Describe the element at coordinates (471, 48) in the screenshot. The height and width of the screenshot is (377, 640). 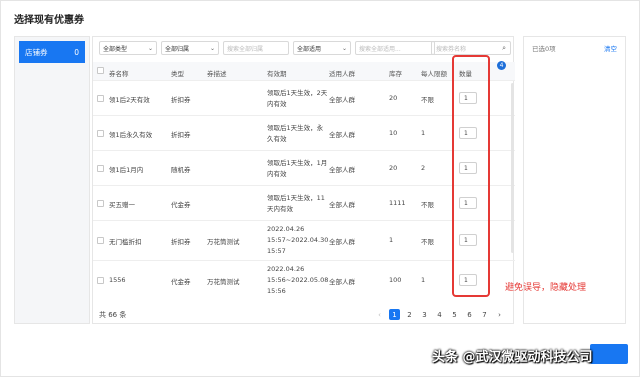
I see `coupon-search-input: 搜索券名称 ⌕` at that location.